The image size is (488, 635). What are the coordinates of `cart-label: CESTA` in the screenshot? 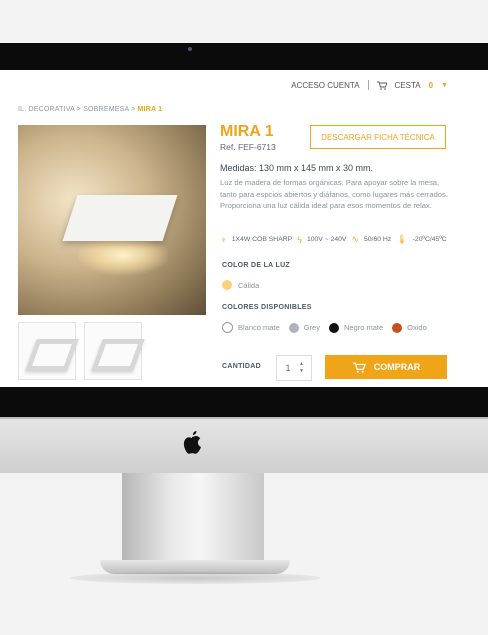 It's located at (408, 85).